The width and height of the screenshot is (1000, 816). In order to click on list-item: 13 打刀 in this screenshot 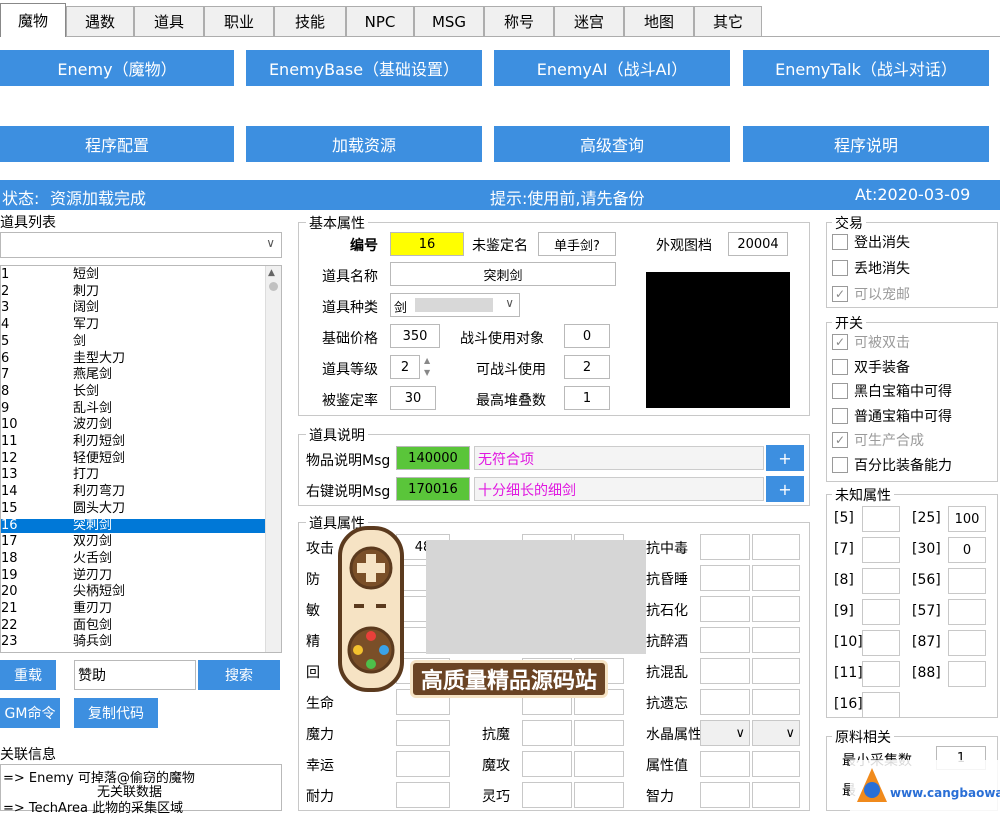, I will do `click(134, 475)`.